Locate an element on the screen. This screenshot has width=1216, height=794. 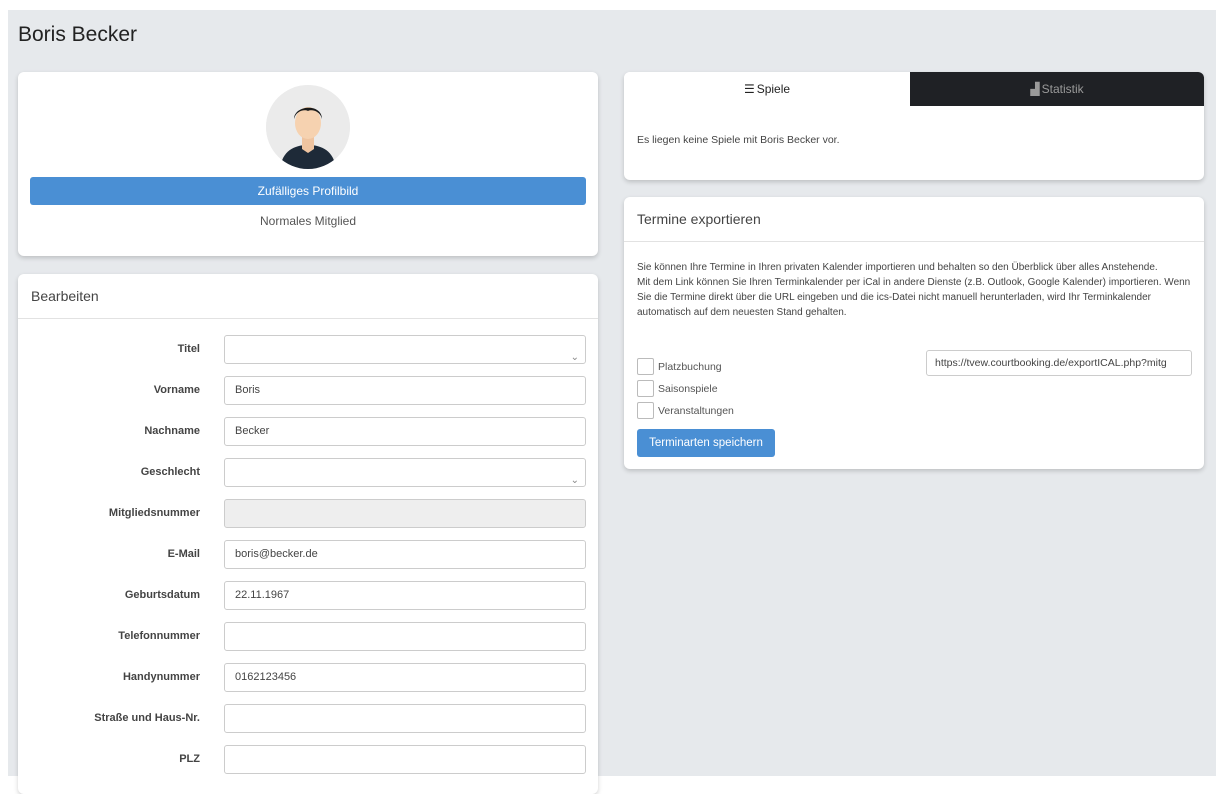
tab-games-label: Spiele is located at coordinates (773, 89).